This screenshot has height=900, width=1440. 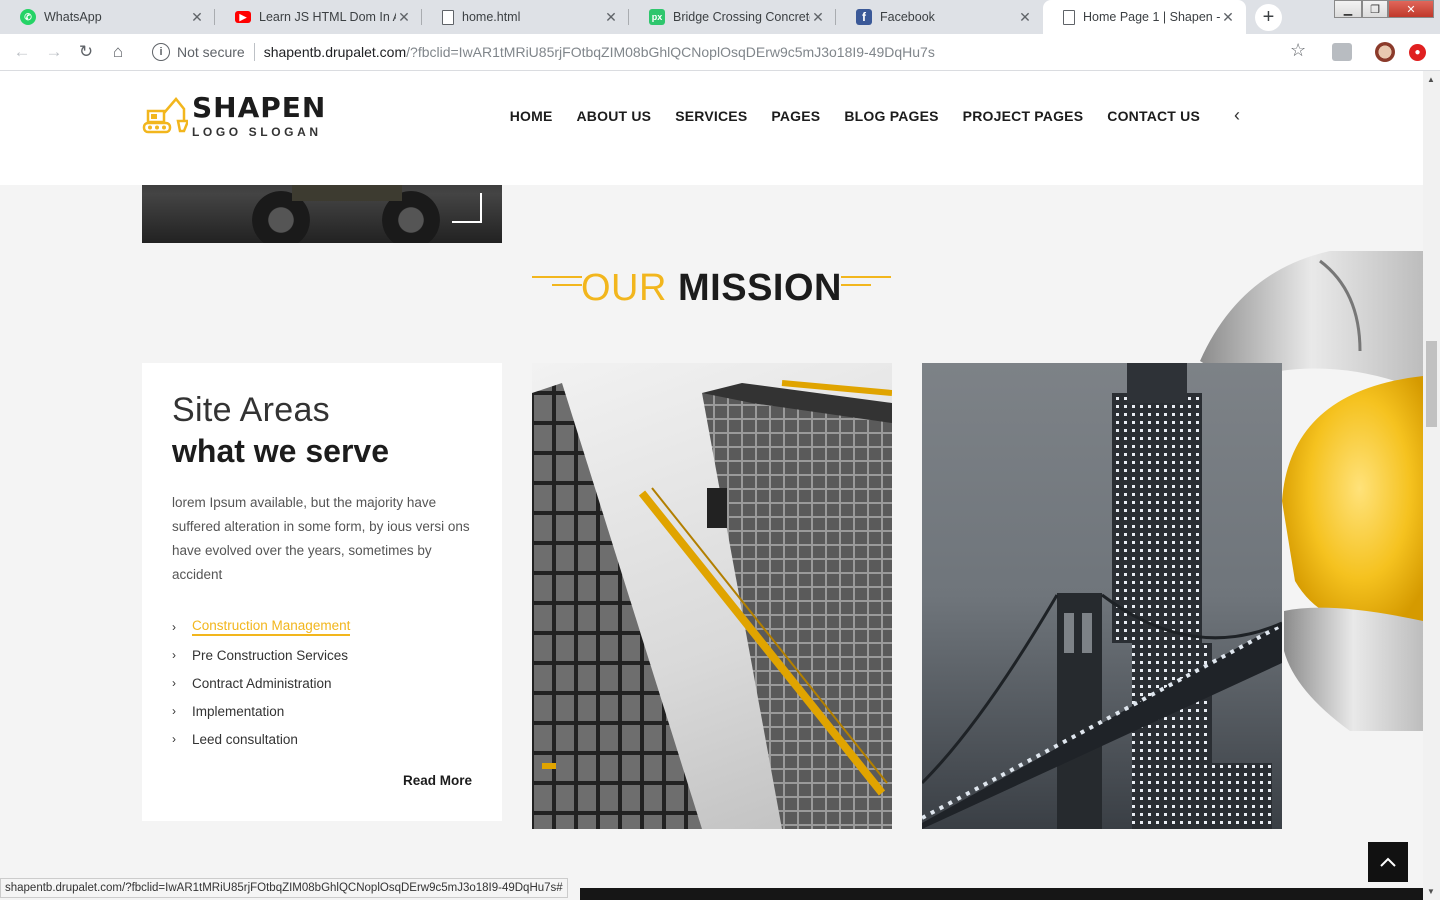 What do you see at coordinates (1237, 115) in the screenshot?
I see `chevron-left-icon: ‹` at bounding box center [1237, 115].